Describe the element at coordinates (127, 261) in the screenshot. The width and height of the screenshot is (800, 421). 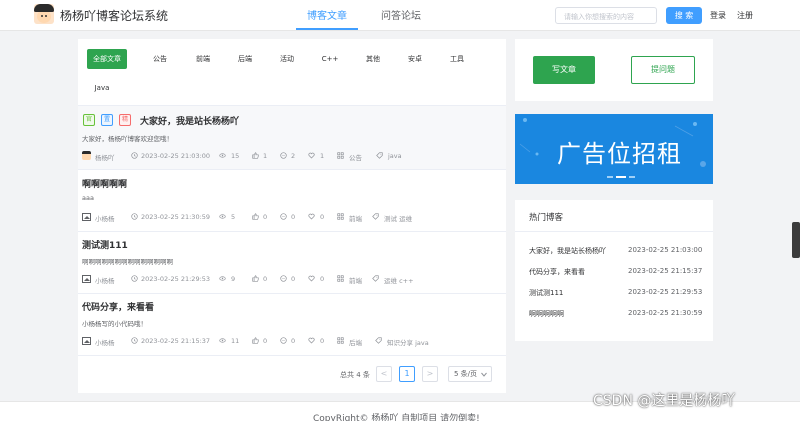
I see `post-summary: 啊啊啊啊啊啊啊啊啊啊啊啊啊啊` at that location.